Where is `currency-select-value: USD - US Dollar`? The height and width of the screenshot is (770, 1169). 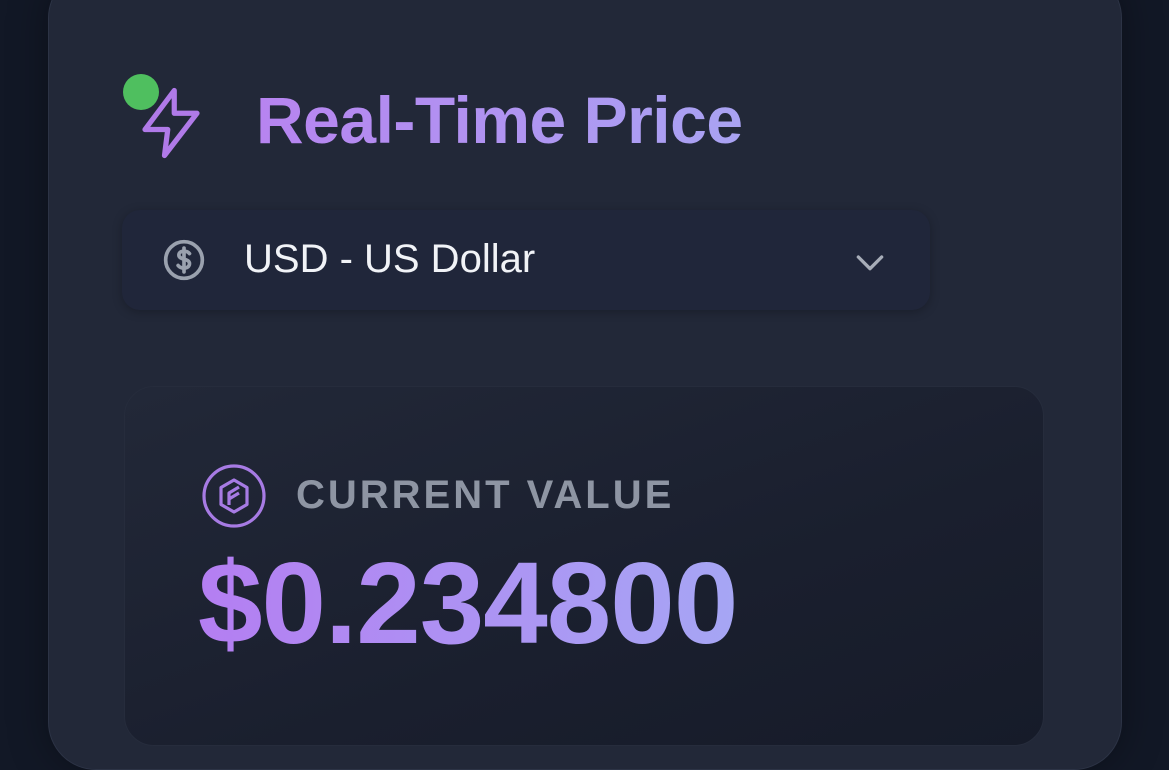 currency-select-value: USD - US Dollar is located at coordinates (390, 259).